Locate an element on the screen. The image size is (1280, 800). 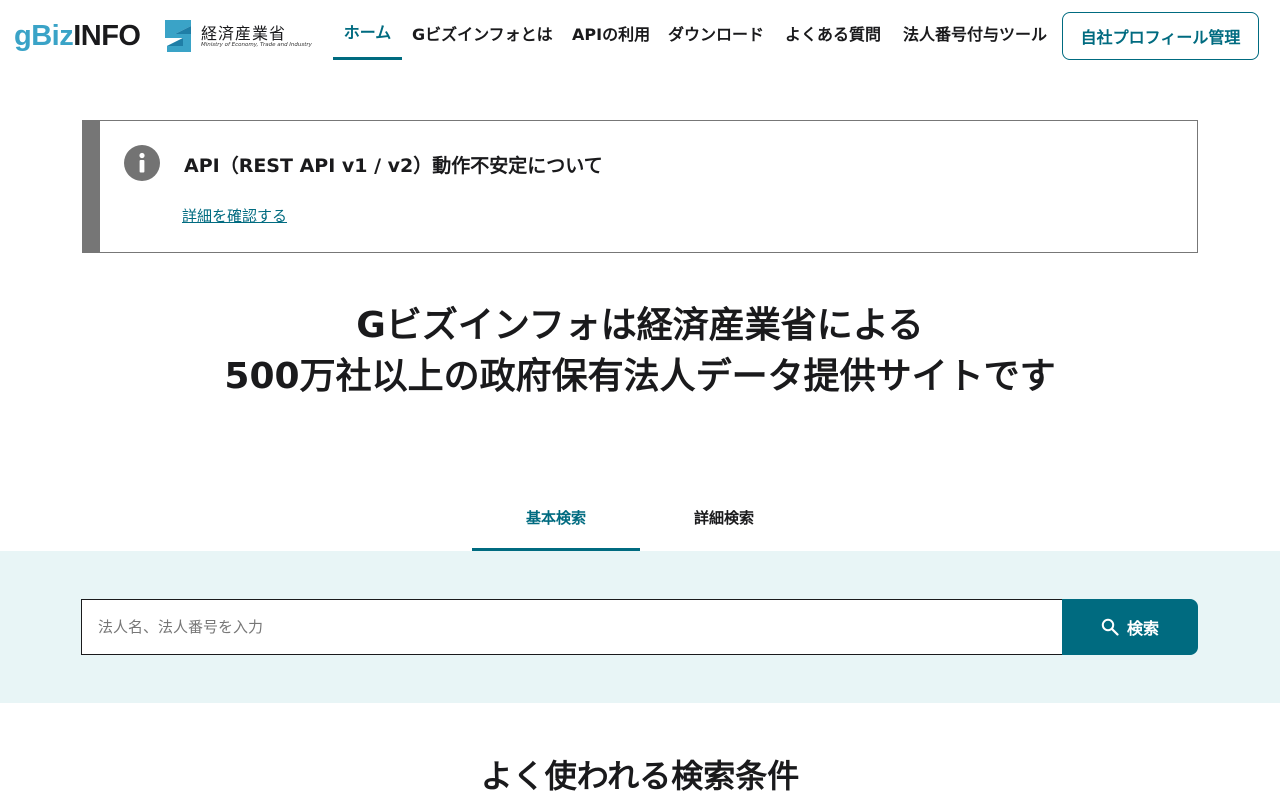
profile-management-button: 自社プロフィール管理 is located at coordinates (1160, 36).